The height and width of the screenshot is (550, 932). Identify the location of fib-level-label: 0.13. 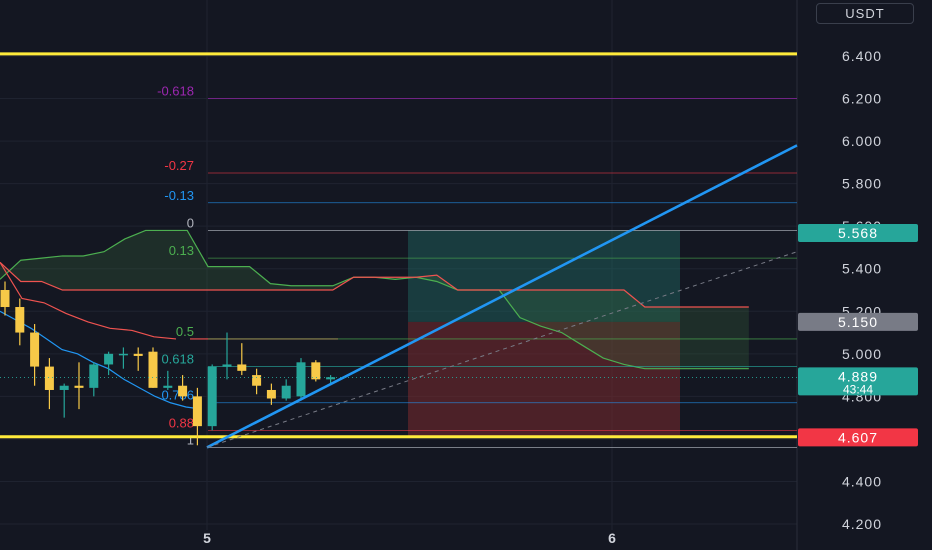
(181, 250).